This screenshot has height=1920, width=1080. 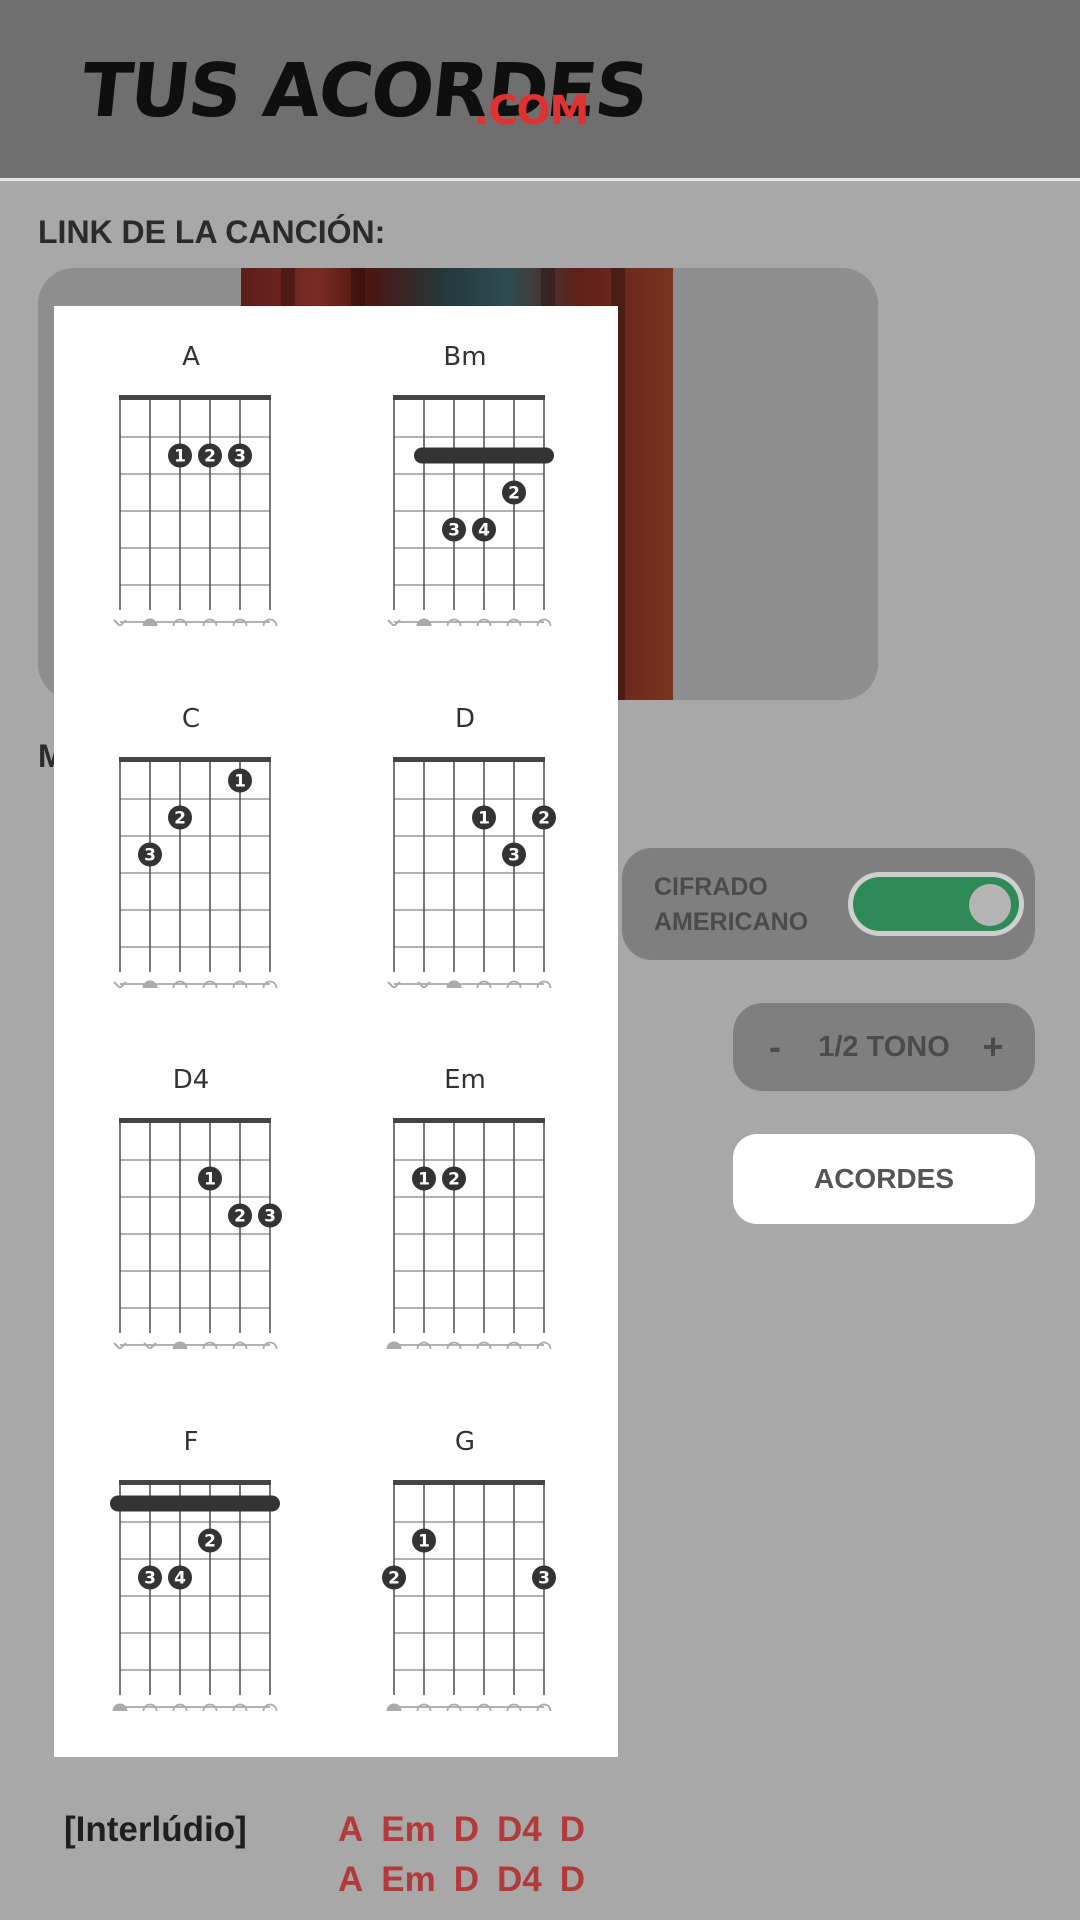 I want to click on chord-diagram-em: Em 1 2, so click(x=465, y=1194).